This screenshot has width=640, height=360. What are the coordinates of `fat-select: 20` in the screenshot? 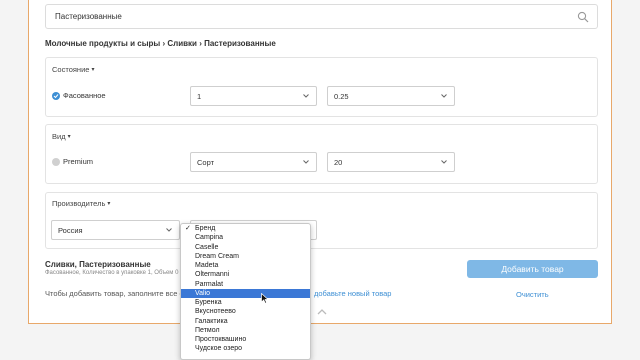 It's located at (391, 162).